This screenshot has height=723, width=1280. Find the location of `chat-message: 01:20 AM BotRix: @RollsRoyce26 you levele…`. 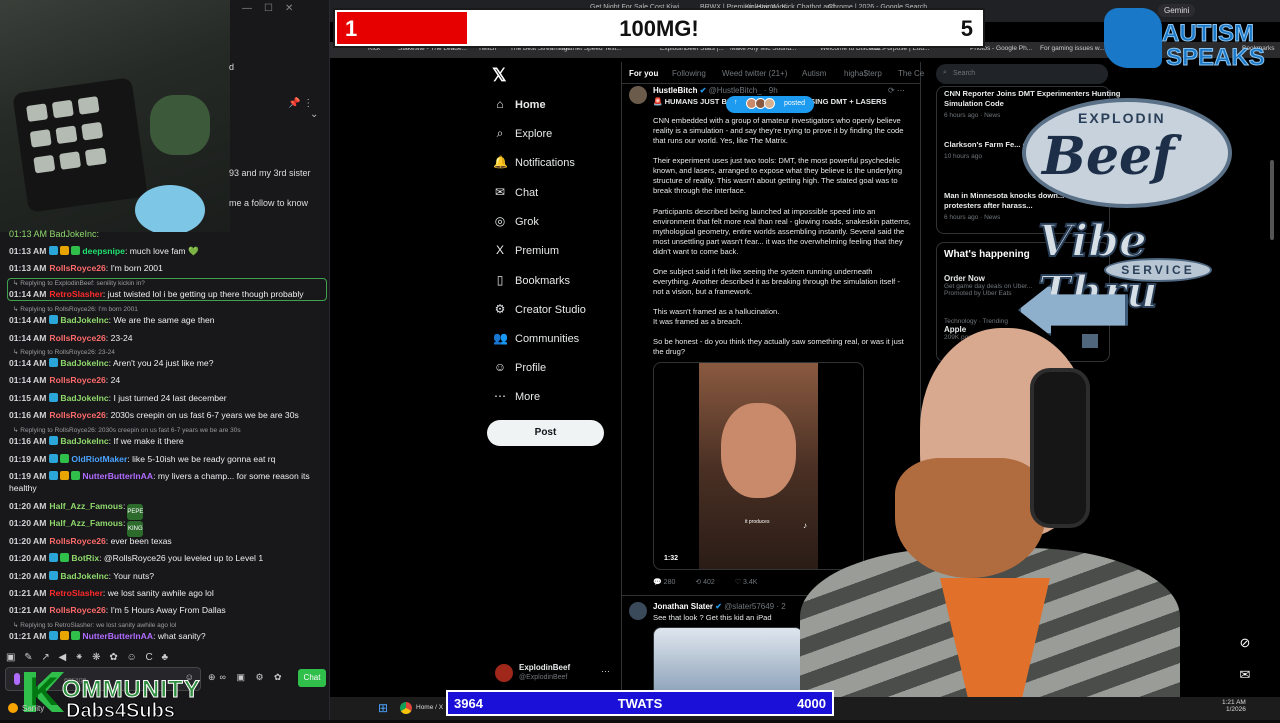

chat-message: 01:20 AM BotRix: @RollsRoyce26 you levele… is located at coordinates (167, 558).